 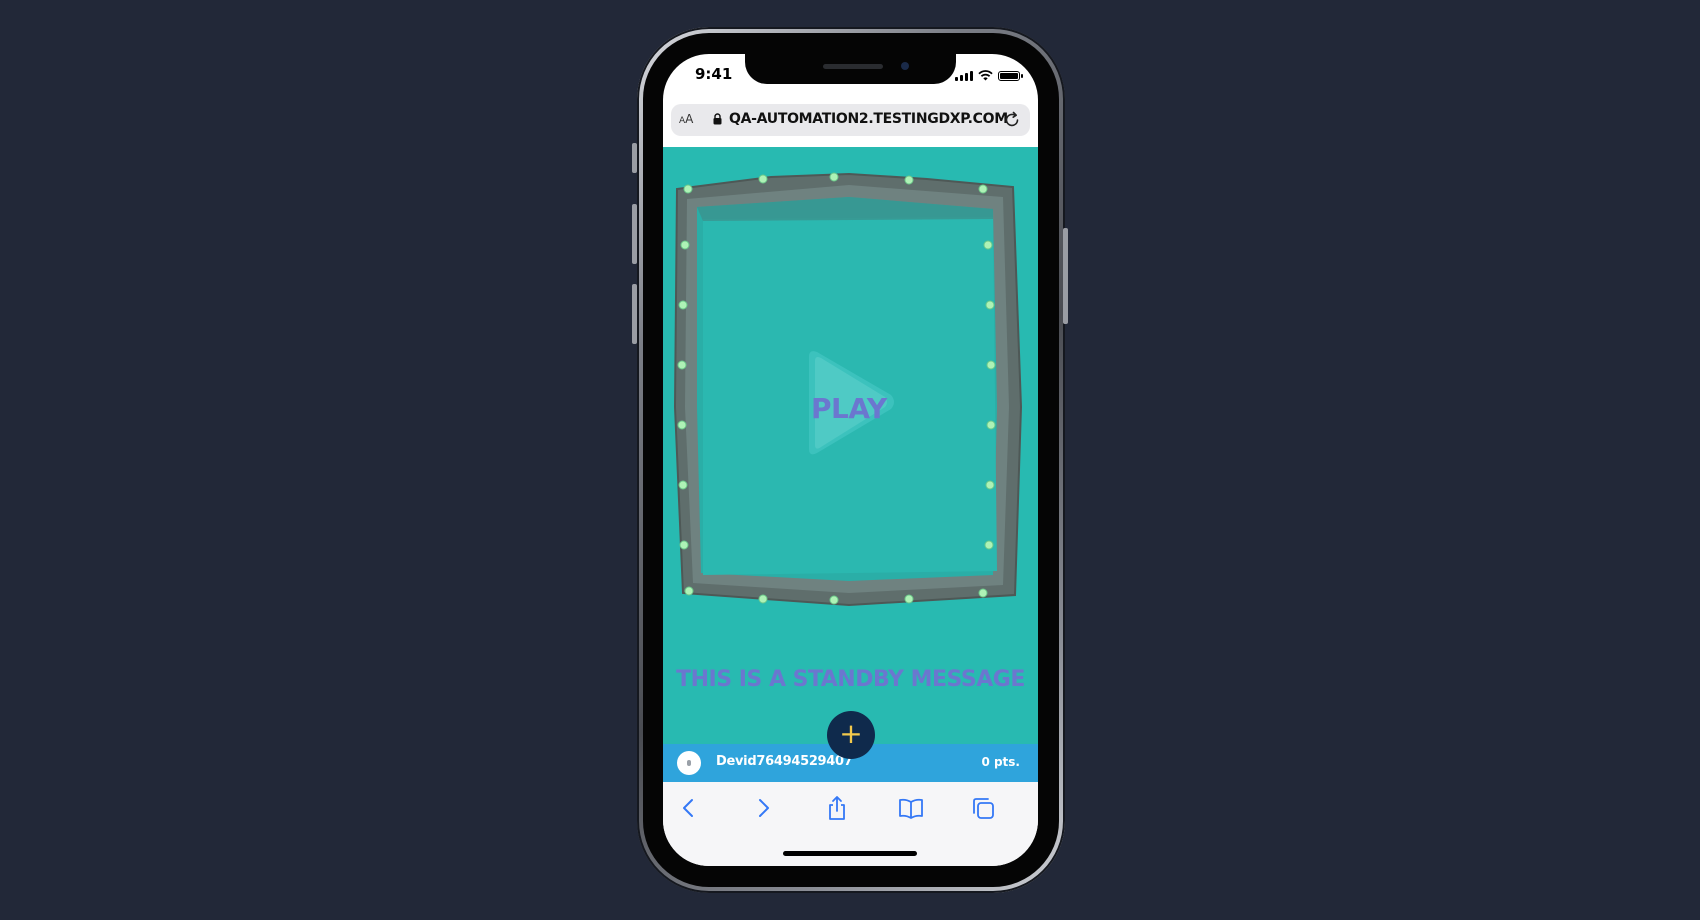 I want to click on tabs-icon, so click(x=983, y=808).